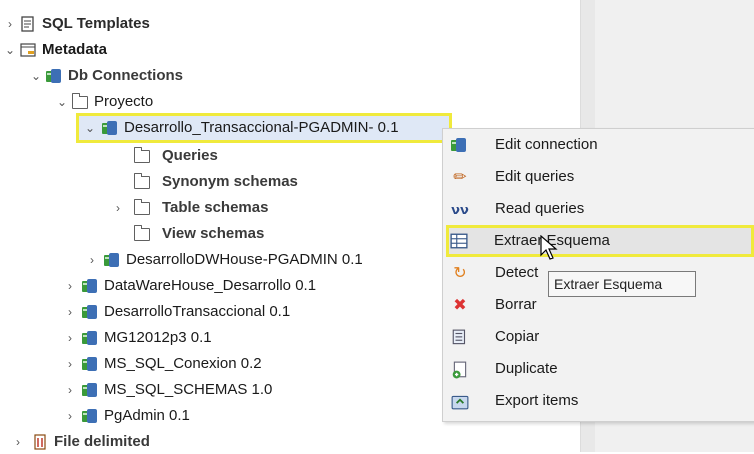 This screenshot has height=454, width=754. I want to click on menu-item-label: Export items, so click(537, 400).